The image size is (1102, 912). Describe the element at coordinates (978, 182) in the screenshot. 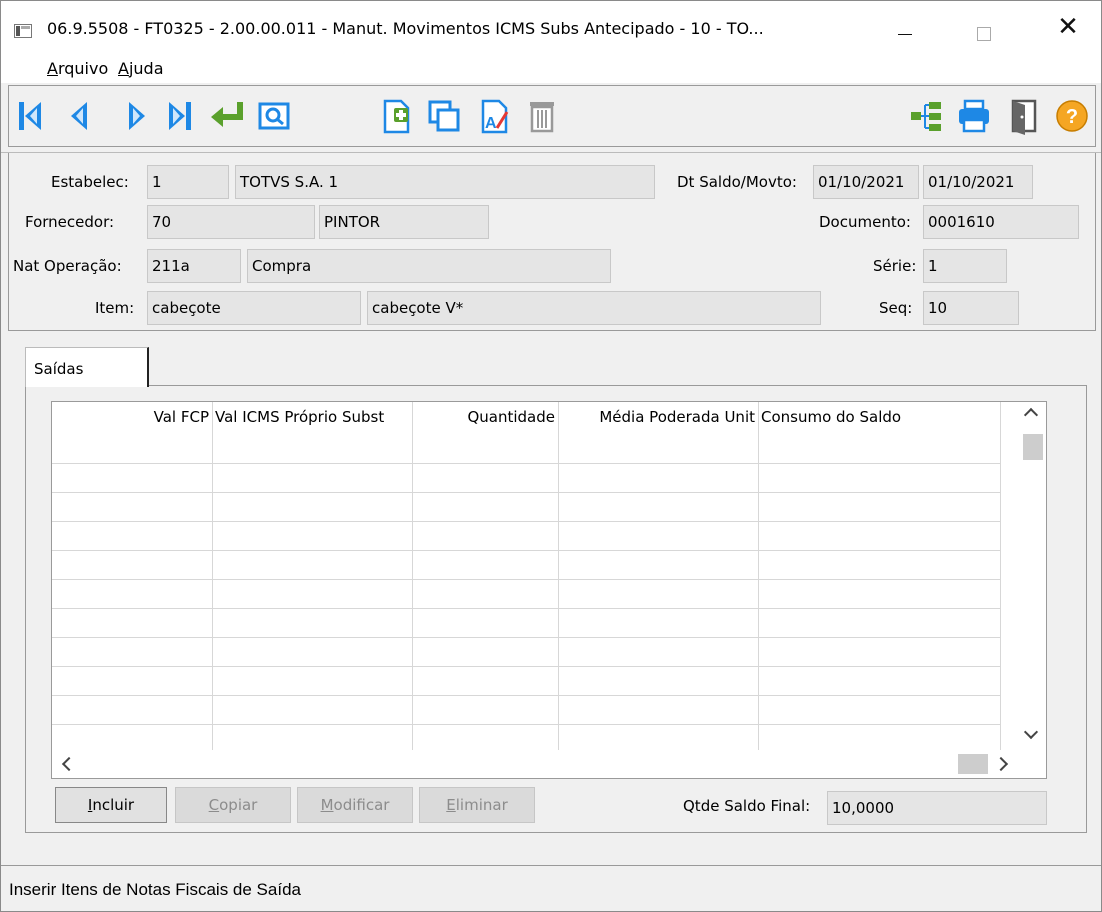

I see `dt-movto-field: 01/10/2021` at that location.